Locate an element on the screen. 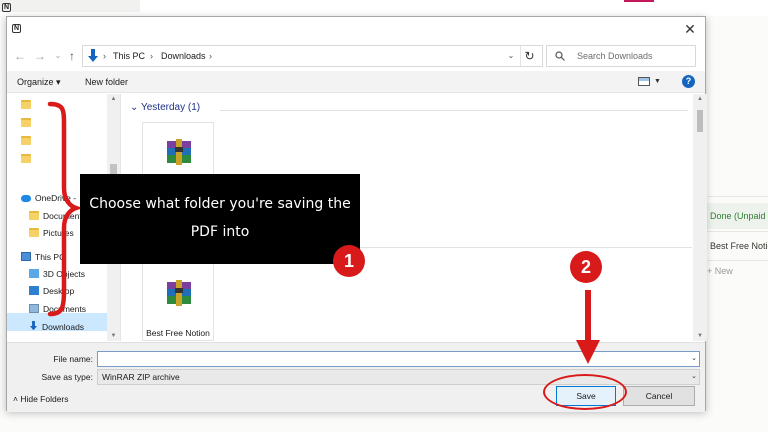  background-new-button: + New is located at coordinates (720, 271).